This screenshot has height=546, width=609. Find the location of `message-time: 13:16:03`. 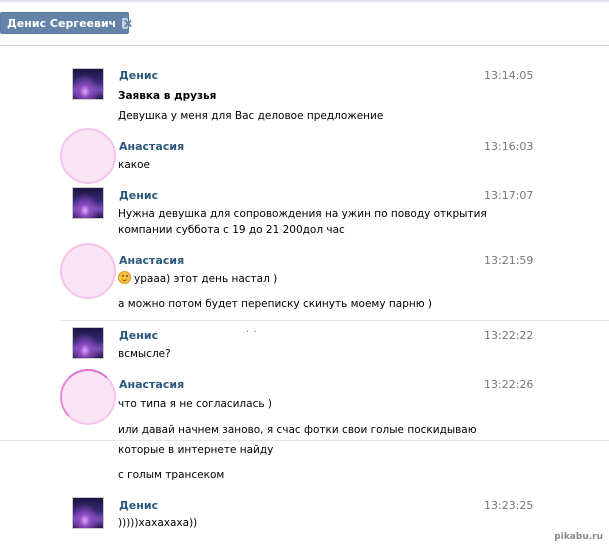

message-time: 13:16:03 is located at coordinates (509, 146).